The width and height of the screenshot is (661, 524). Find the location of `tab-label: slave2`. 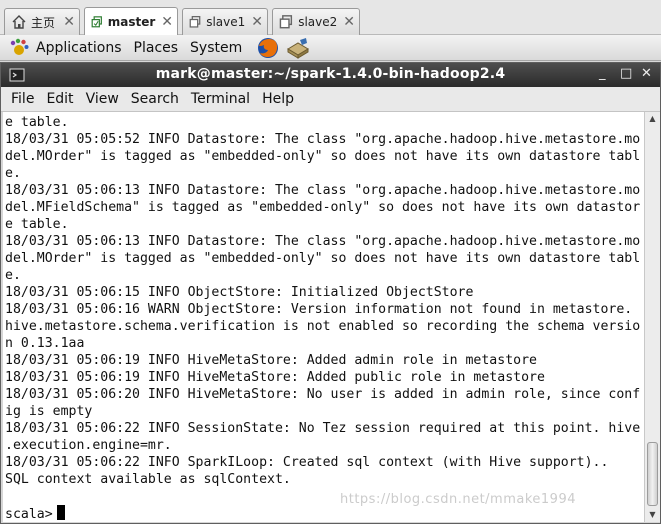

tab-label: slave2 is located at coordinates (318, 22).